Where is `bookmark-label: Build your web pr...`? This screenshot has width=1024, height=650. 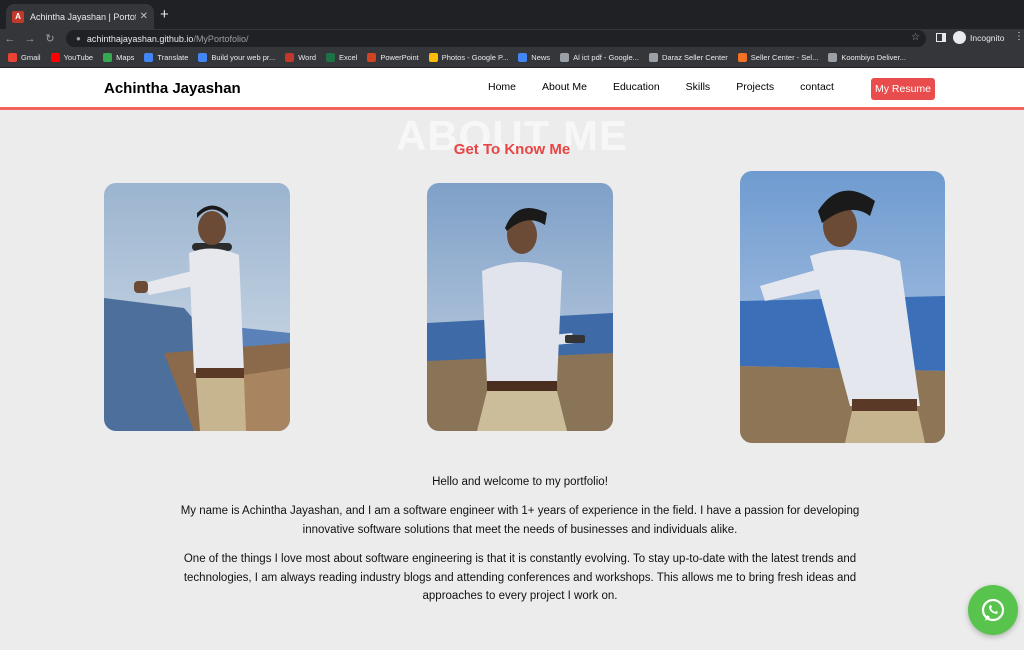
bookmark-label: Build your web pr... is located at coordinates (243, 57).